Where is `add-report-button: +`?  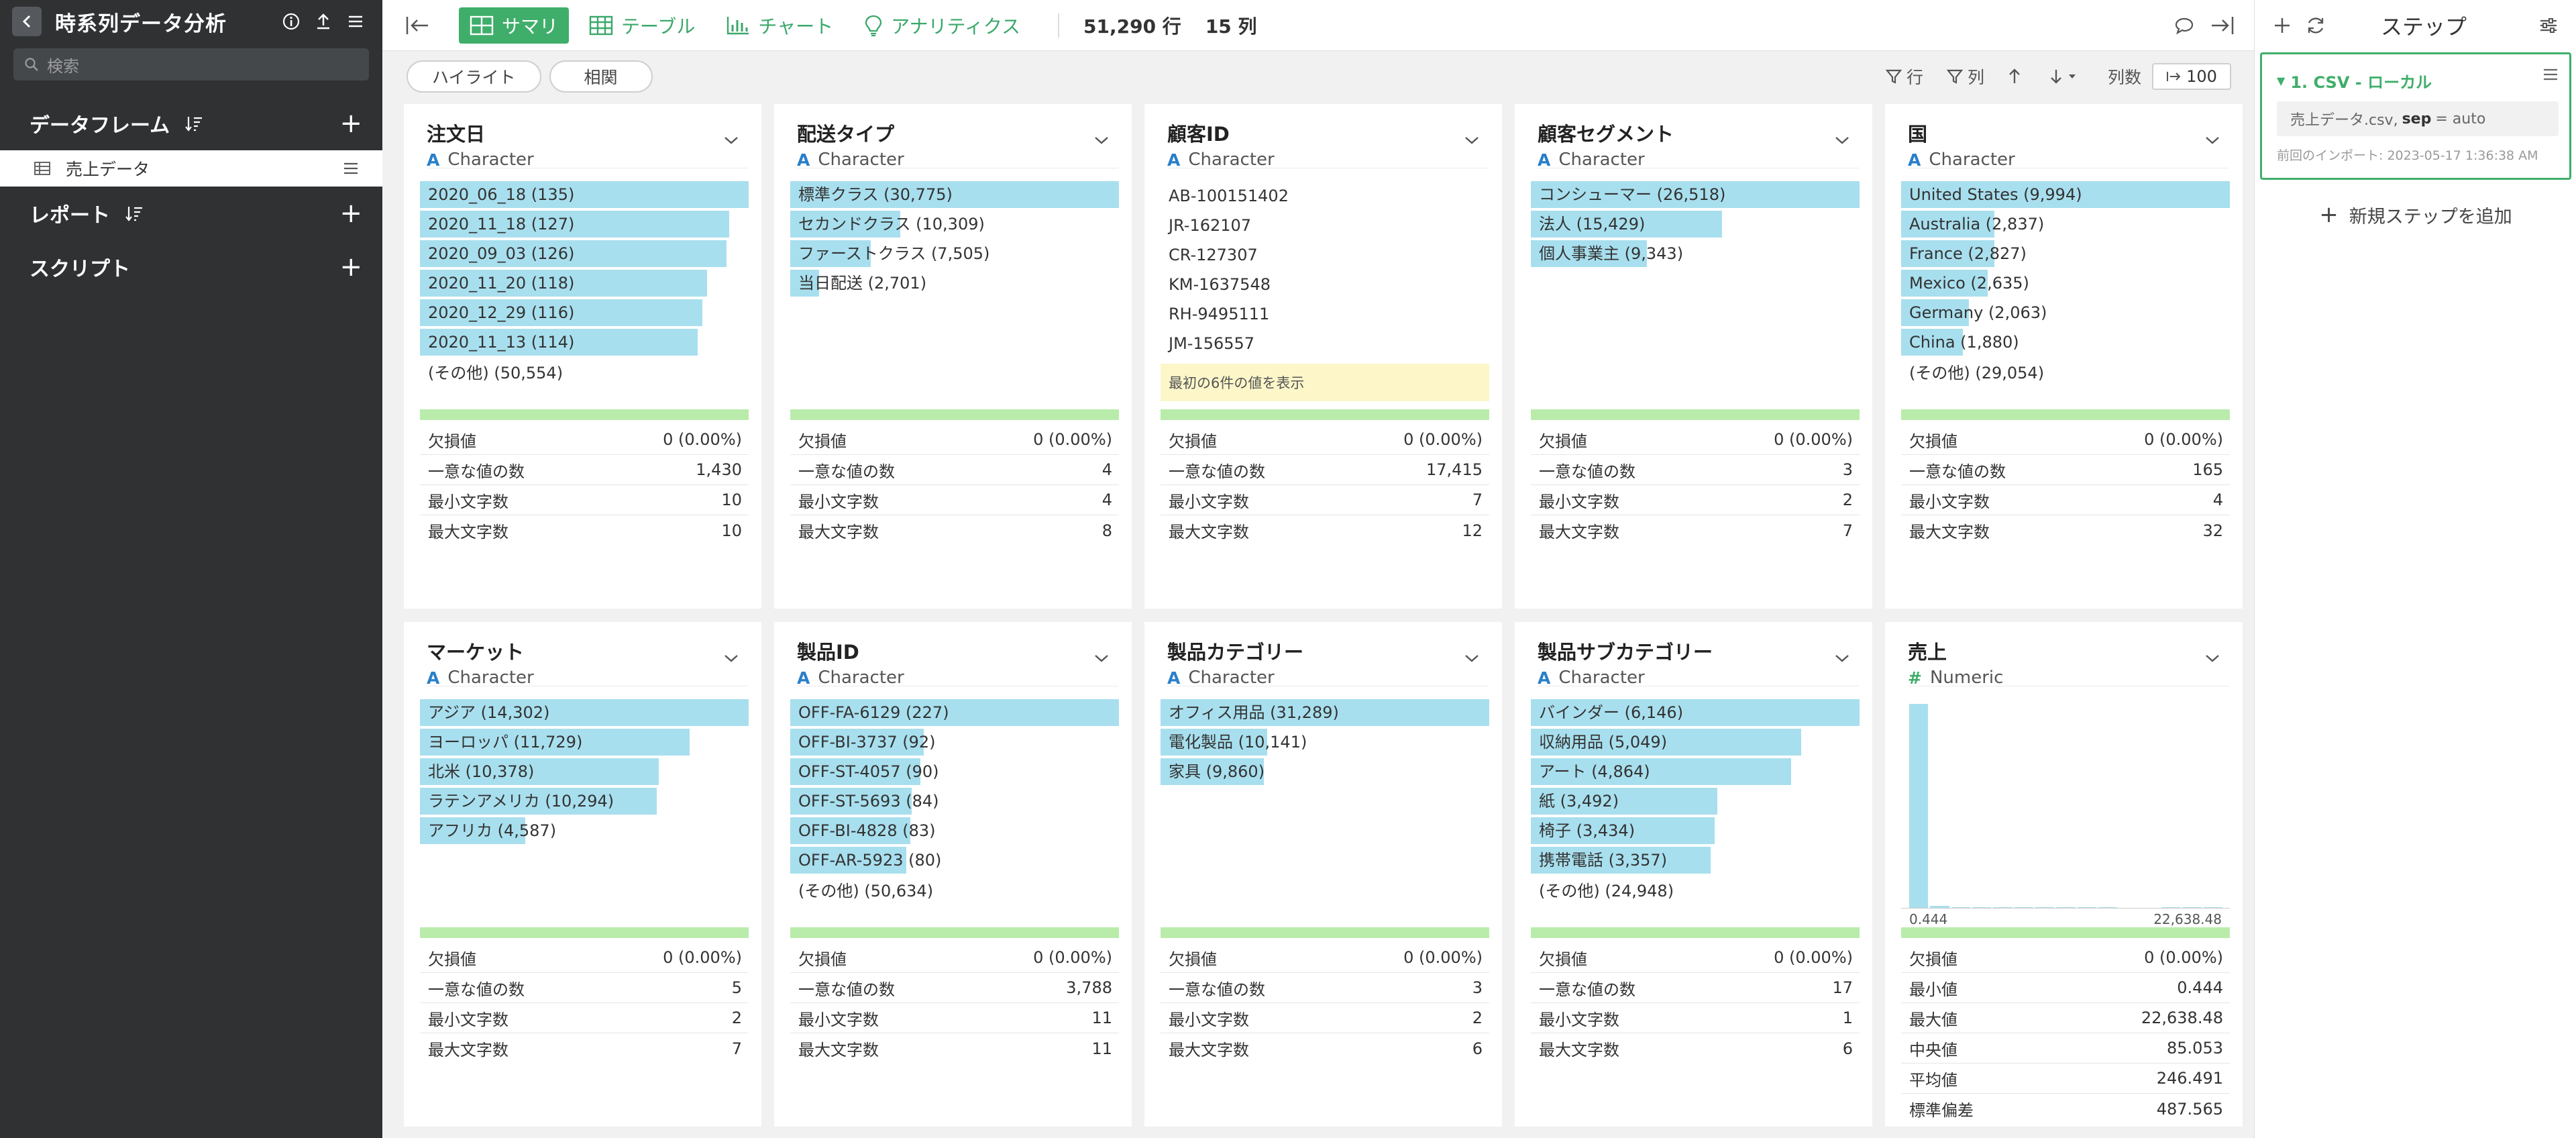 add-report-button: + is located at coordinates (350, 213).